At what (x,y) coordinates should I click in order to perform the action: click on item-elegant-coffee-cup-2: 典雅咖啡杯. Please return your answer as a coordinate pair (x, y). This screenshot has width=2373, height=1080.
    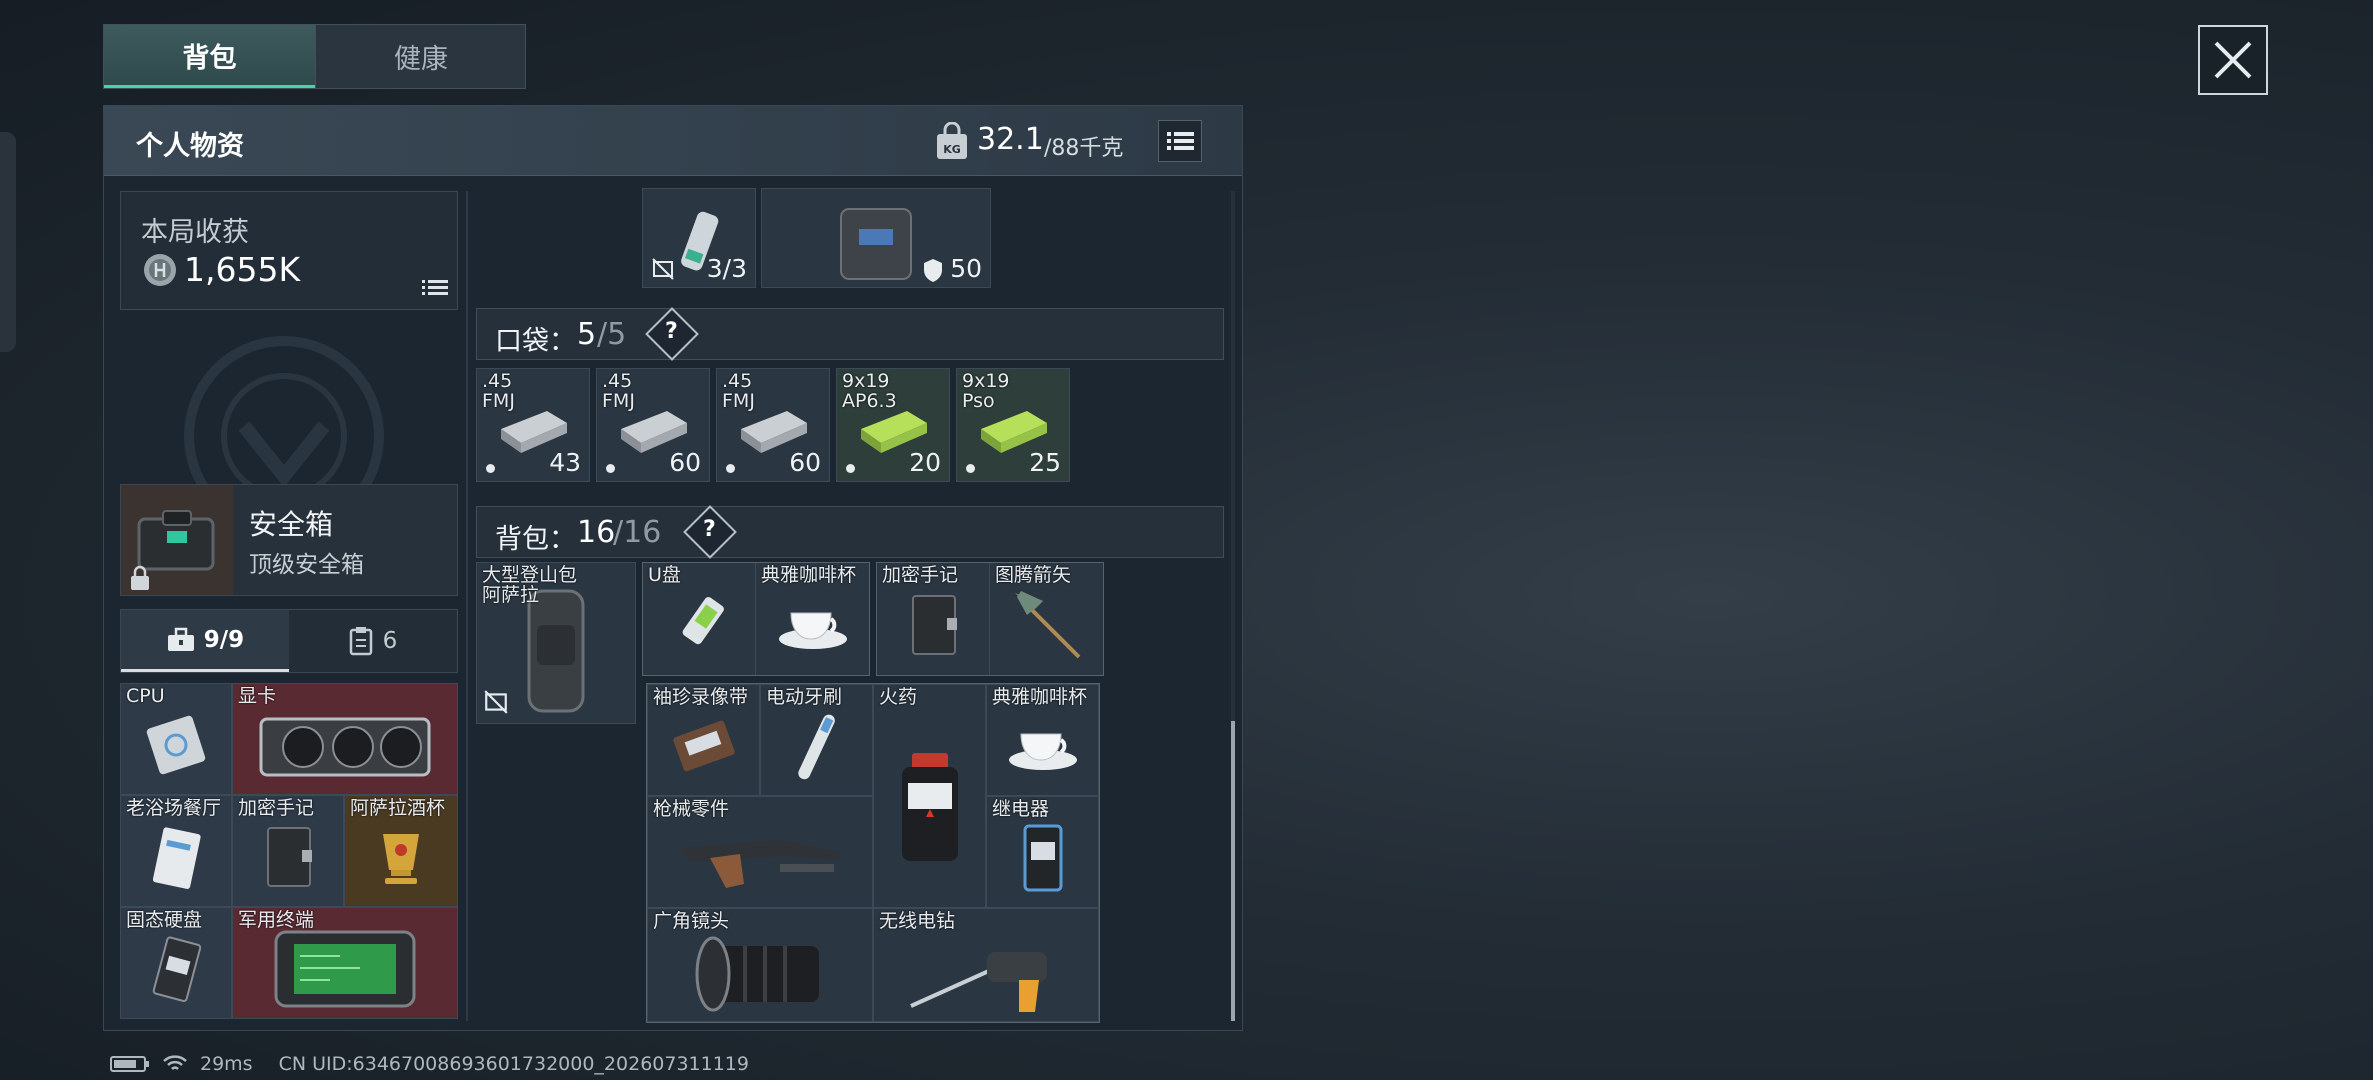
    Looking at the image, I should click on (1042, 740).